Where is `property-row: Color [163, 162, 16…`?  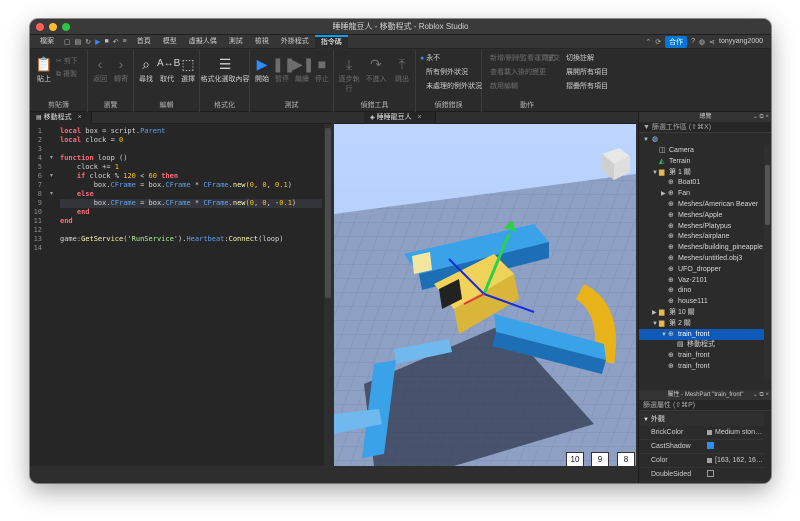
property-row: Color [163, 162, 16… is located at coordinates (701, 461).